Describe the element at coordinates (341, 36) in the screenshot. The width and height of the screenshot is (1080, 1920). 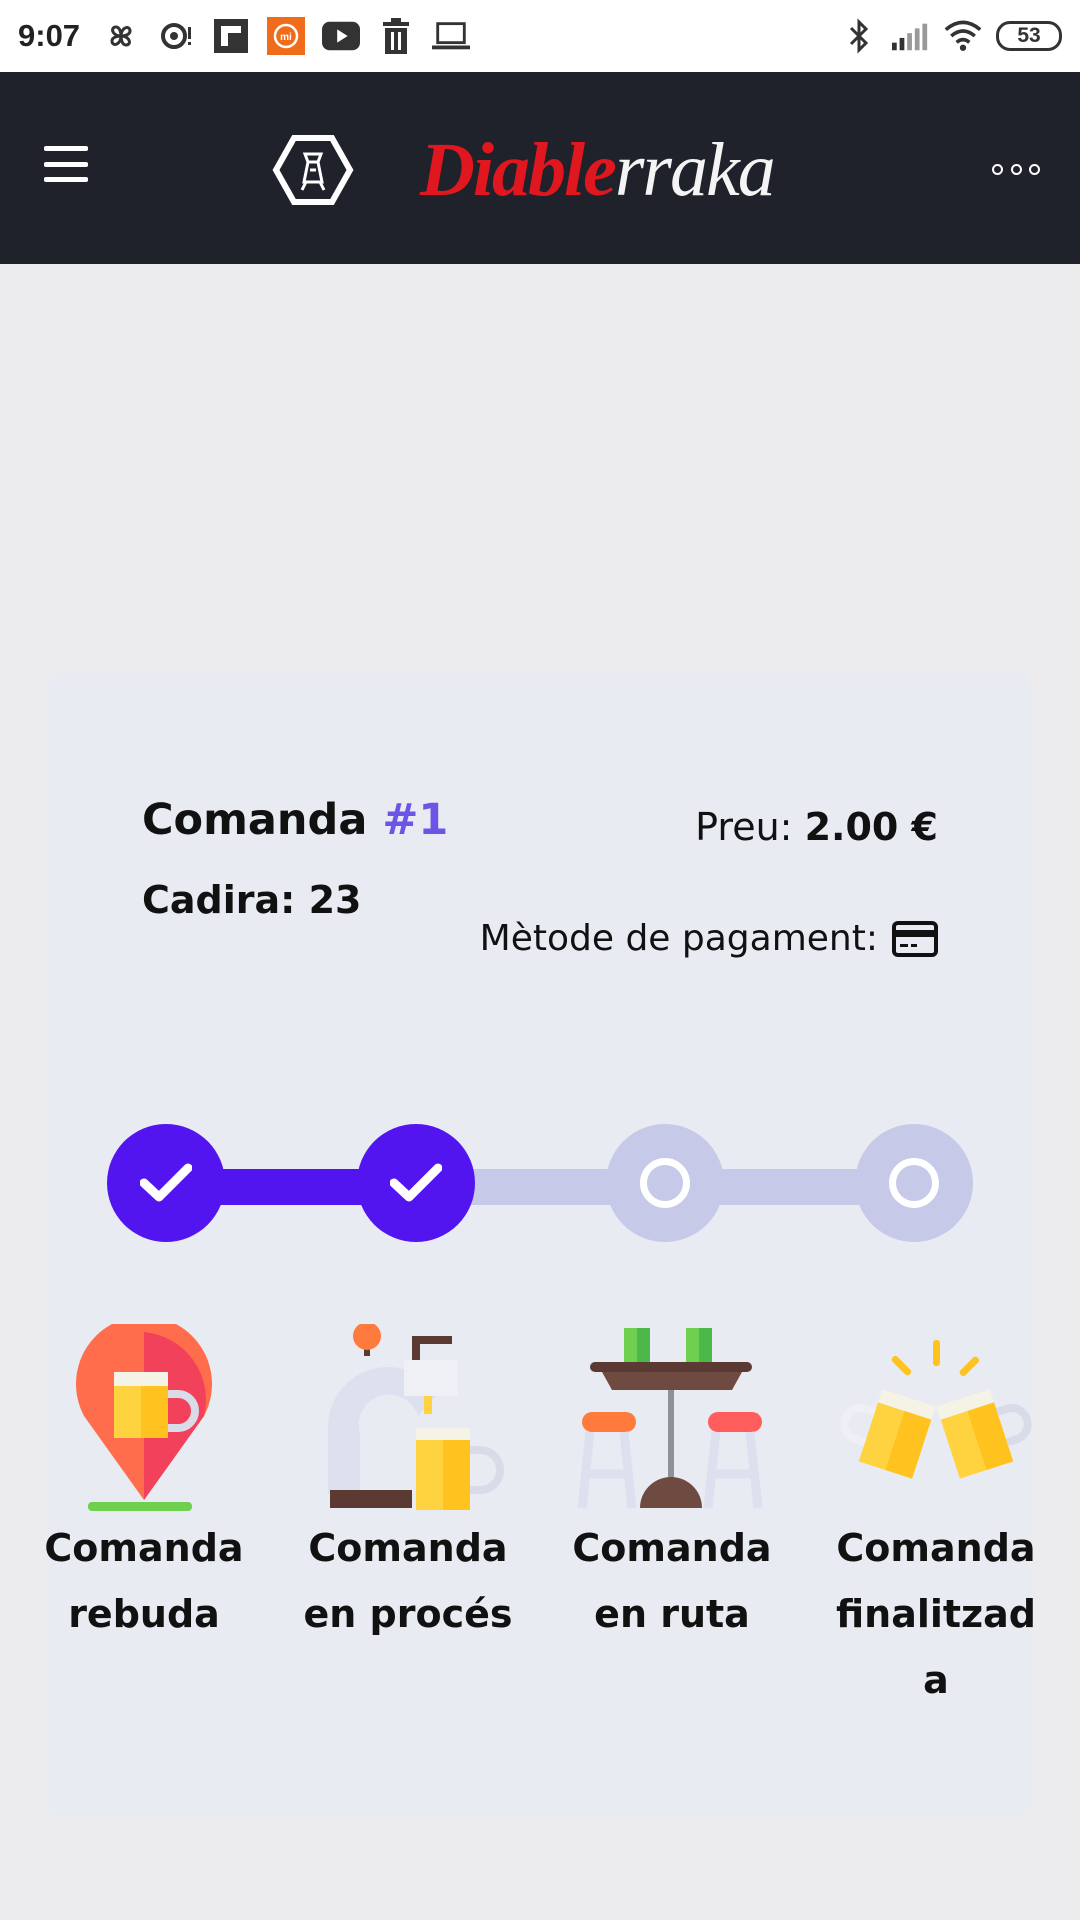
I see `youtube-icon` at that location.